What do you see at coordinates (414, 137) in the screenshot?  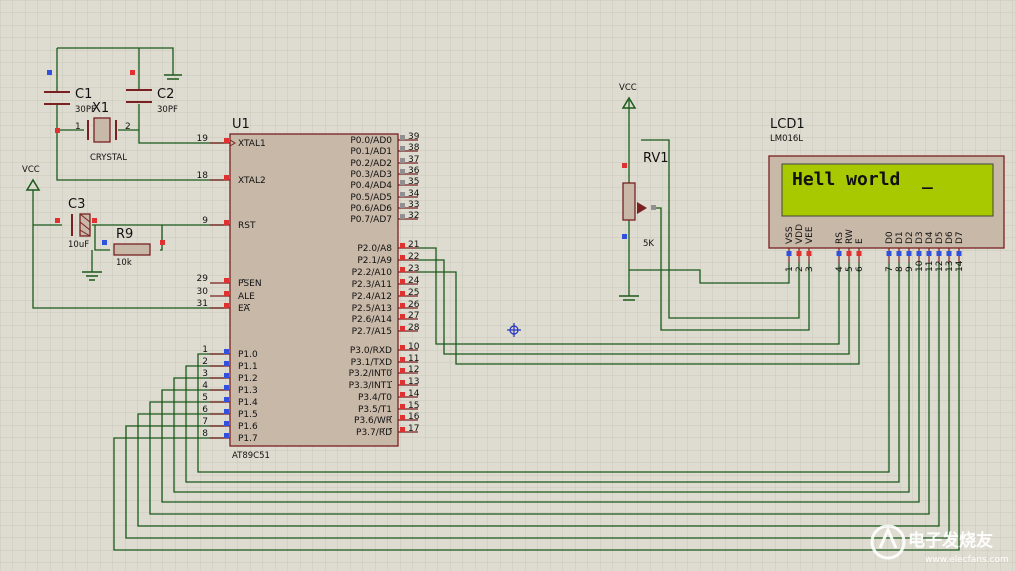 I see `pin-number: 39` at bounding box center [414, 137].